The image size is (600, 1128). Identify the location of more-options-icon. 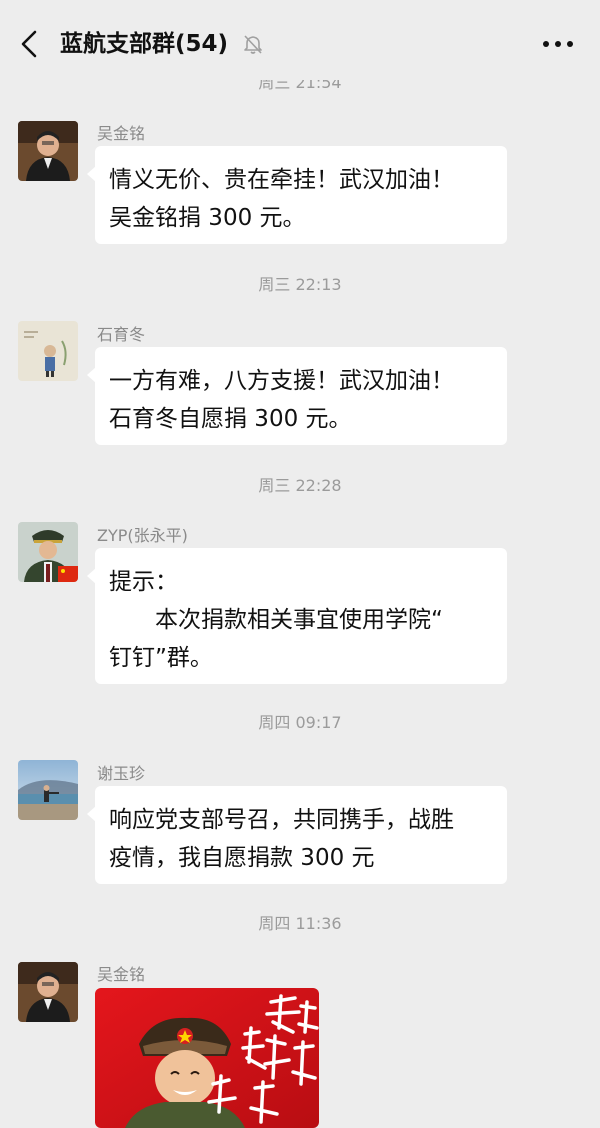
(558, 44).